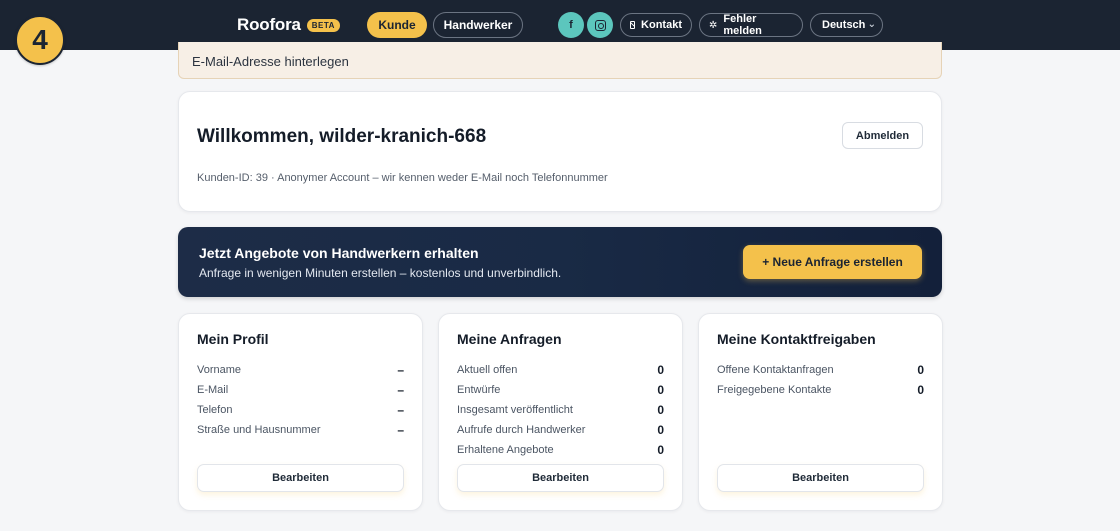 This screenshot has height=531, width=1120. What do you see at coordinates (505, 450) in the screenshot?
I see `row-label: Erhaltene Angebote` at bounding box center [505, 450].